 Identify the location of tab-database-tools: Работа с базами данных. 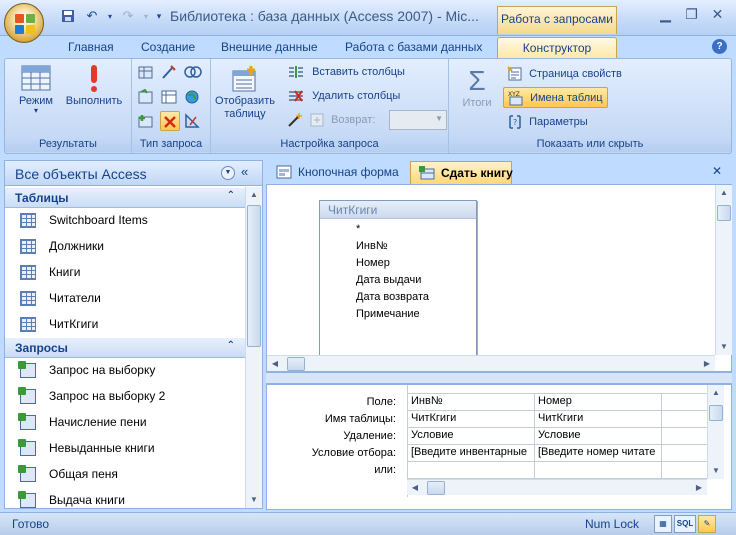
(413, 47).